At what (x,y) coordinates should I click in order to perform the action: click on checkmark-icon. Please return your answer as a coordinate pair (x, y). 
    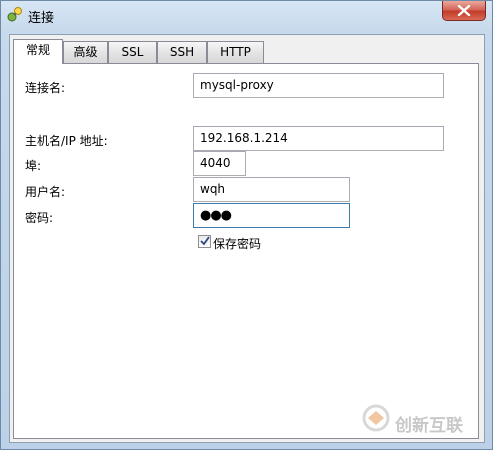
    Looking at the image, I should click on (205, 241).